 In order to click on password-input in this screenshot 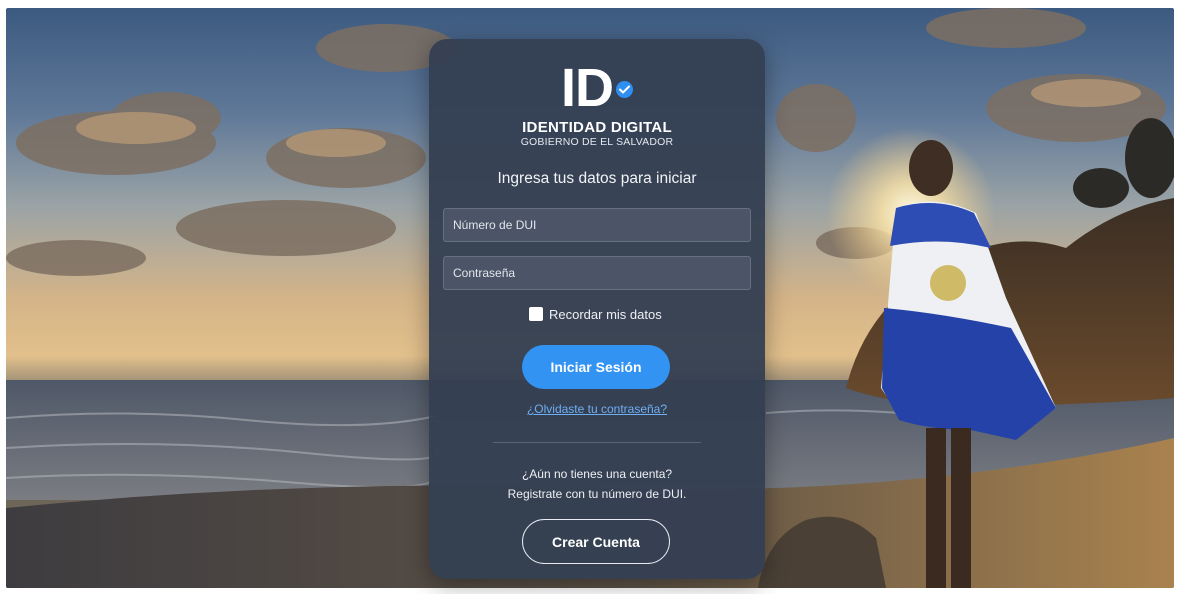, I will do `click(597, 273)`.